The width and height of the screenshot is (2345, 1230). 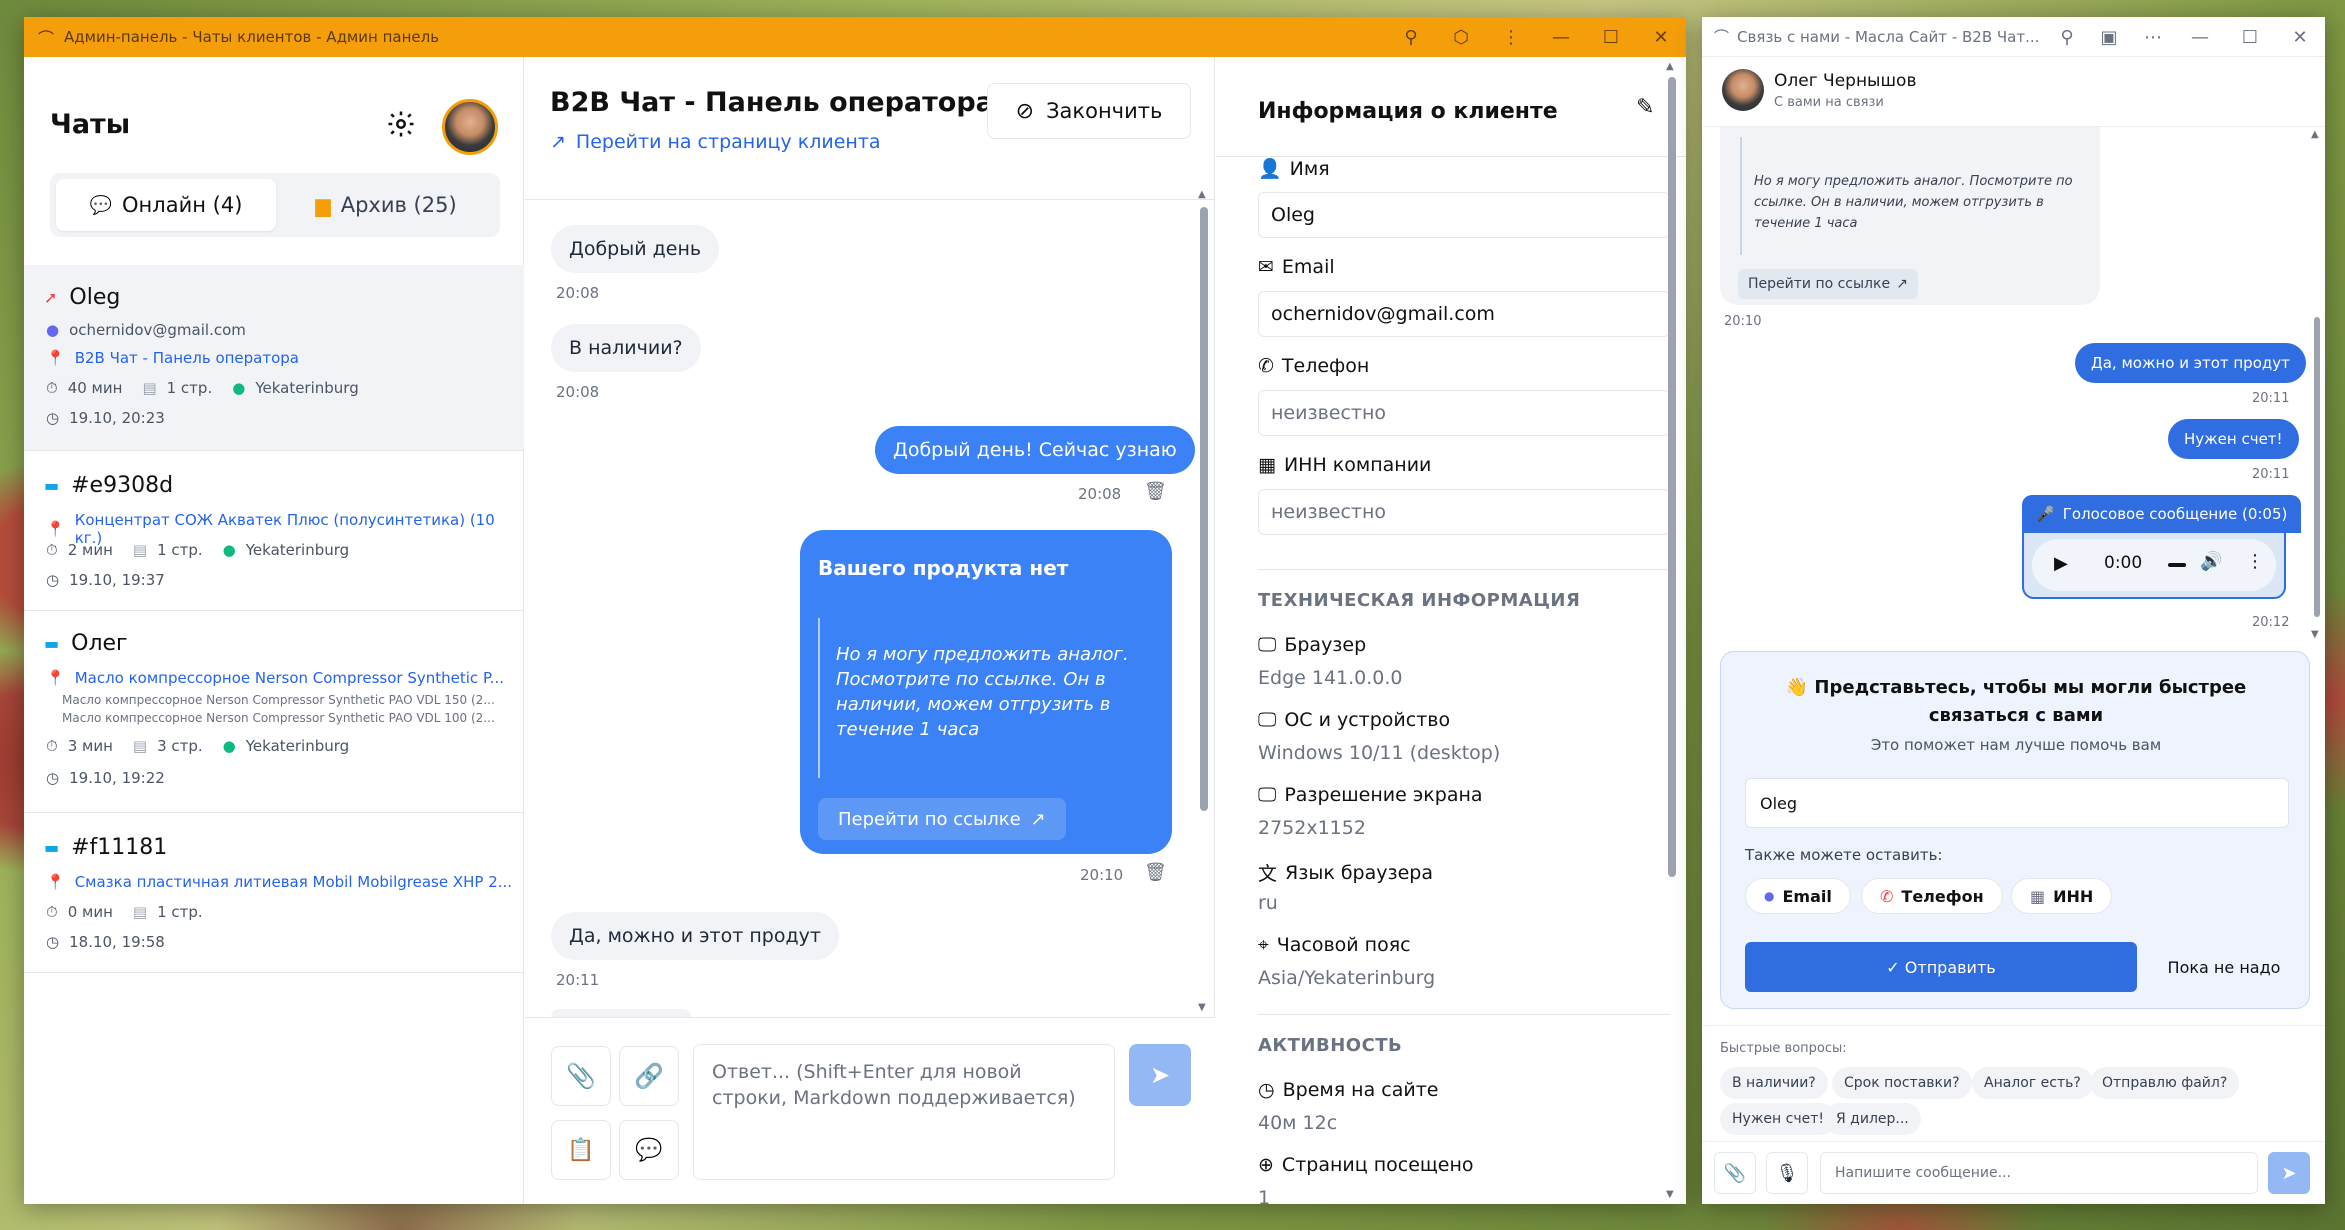 I want to click on clock-icon: ◷, so click(x=53, y=580).